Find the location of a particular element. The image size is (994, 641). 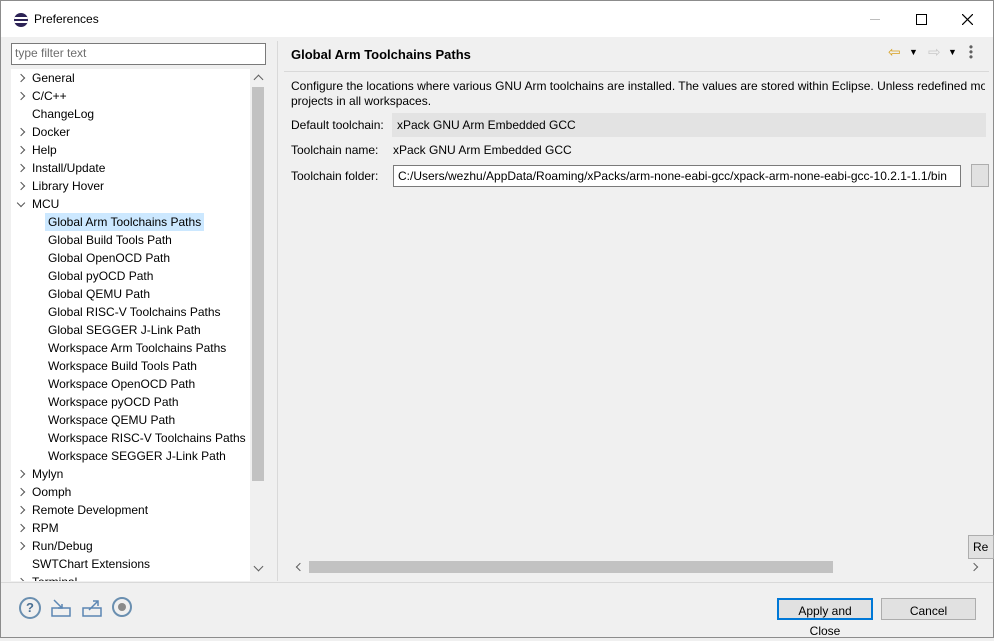

maximize-button is located at coordinates (921, 19).